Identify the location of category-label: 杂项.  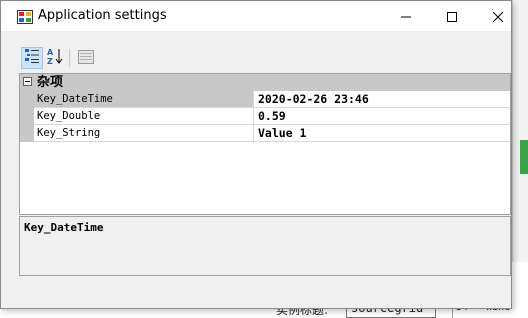
(50, 82).